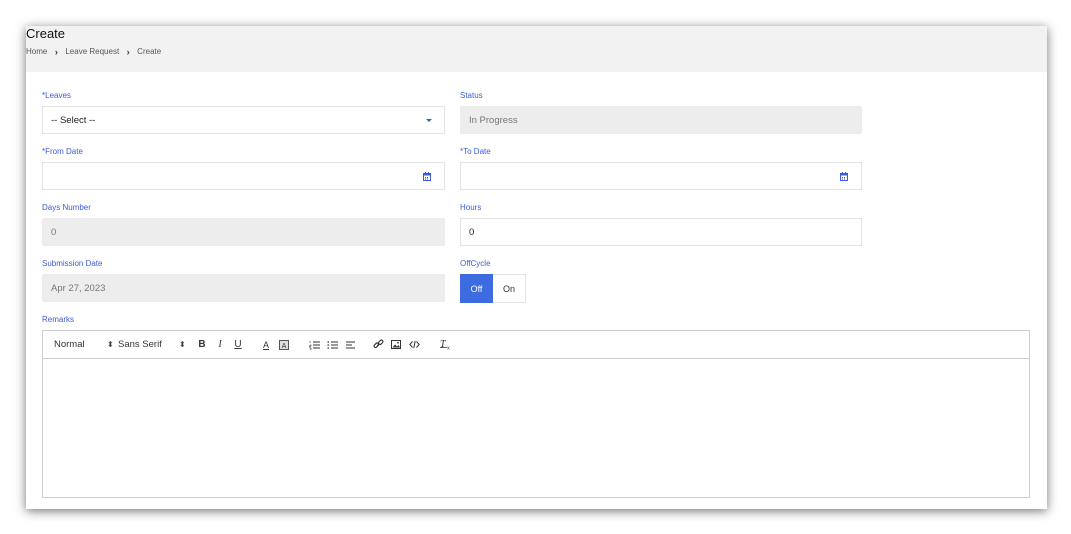 Image resolution: width=1071 pixels, height=534 pixels. Describe the element at coordinates (472, 232) in the screenshot. I see `hours-value: 0` at that location.